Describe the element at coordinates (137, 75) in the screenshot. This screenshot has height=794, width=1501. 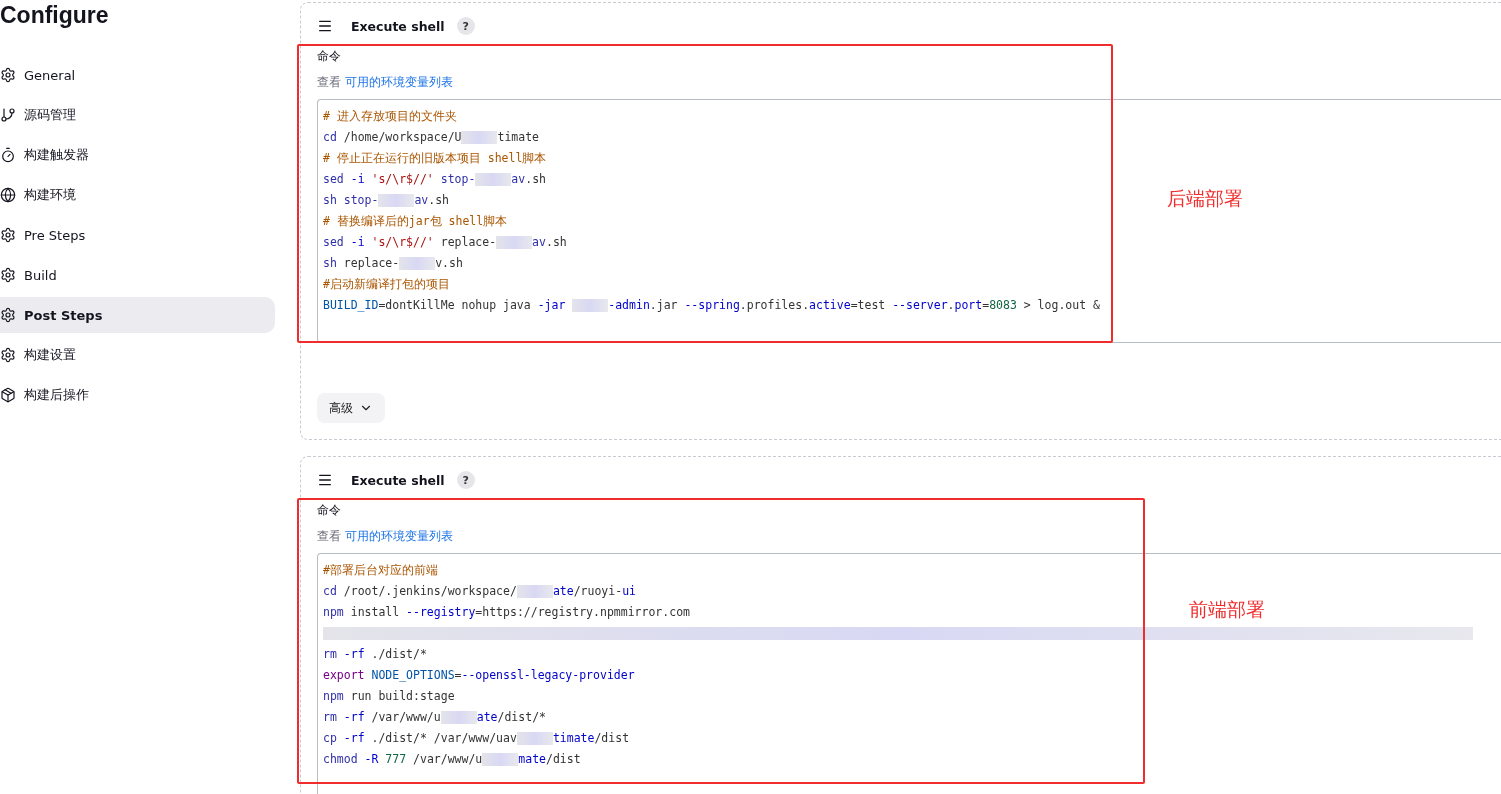
I see `sidebar-item: General` at that location.